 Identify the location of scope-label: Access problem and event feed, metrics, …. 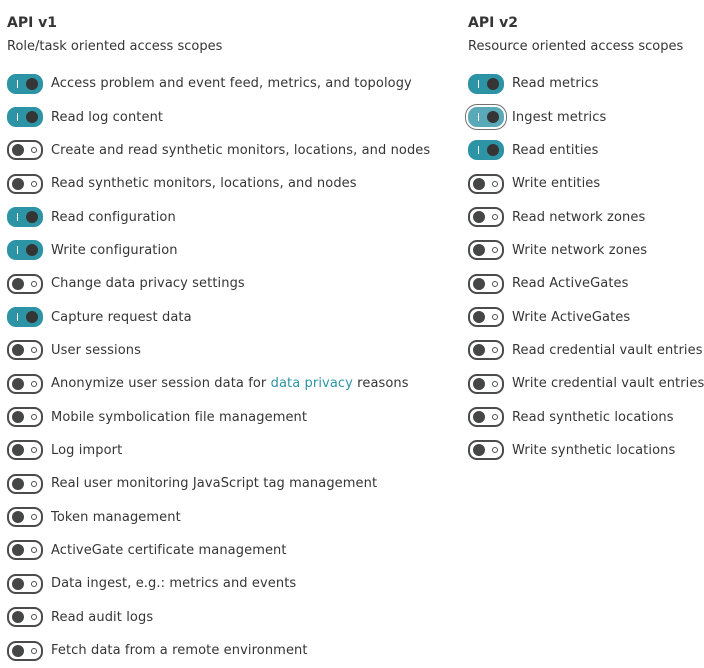
(231, 84).